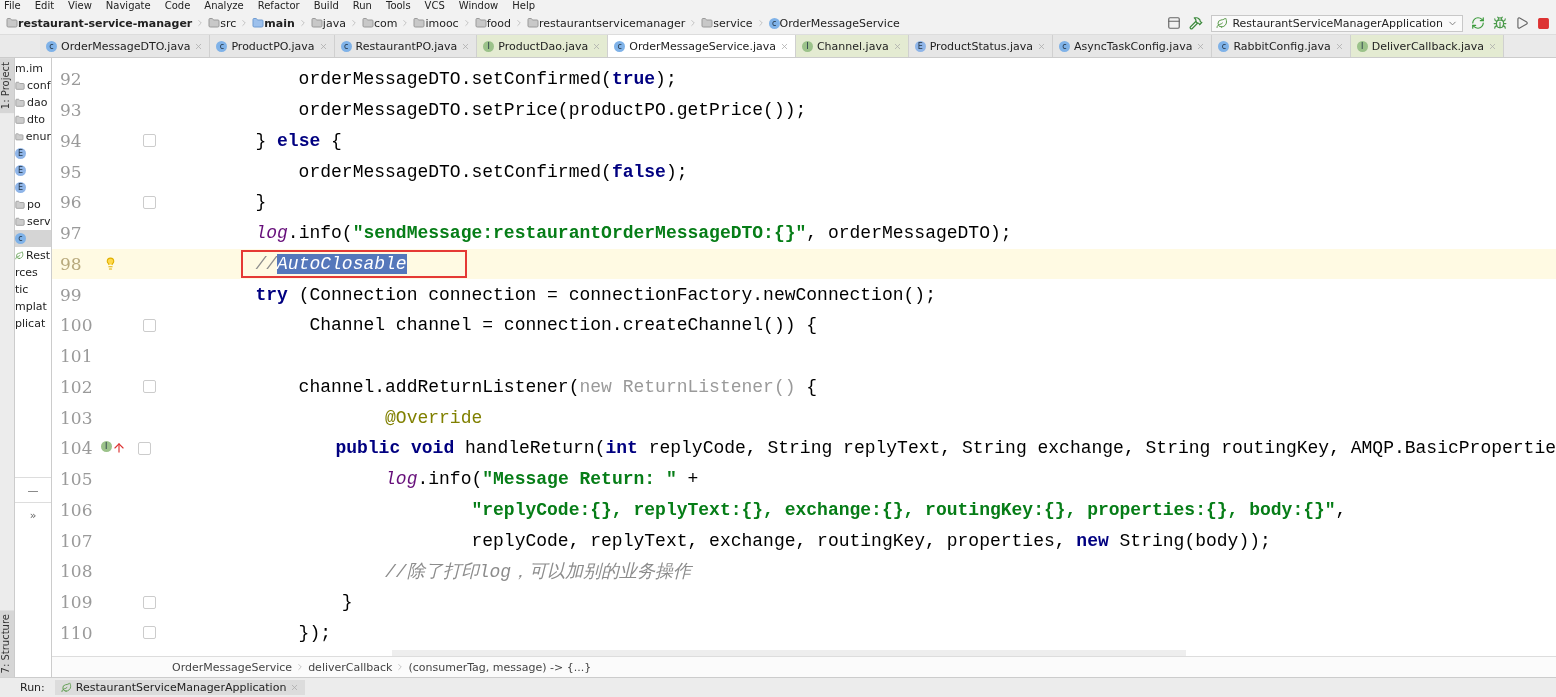  Describe the element at coordinates (278, 6) in the screenshot. I see `menu-item: Refactor` at that location.